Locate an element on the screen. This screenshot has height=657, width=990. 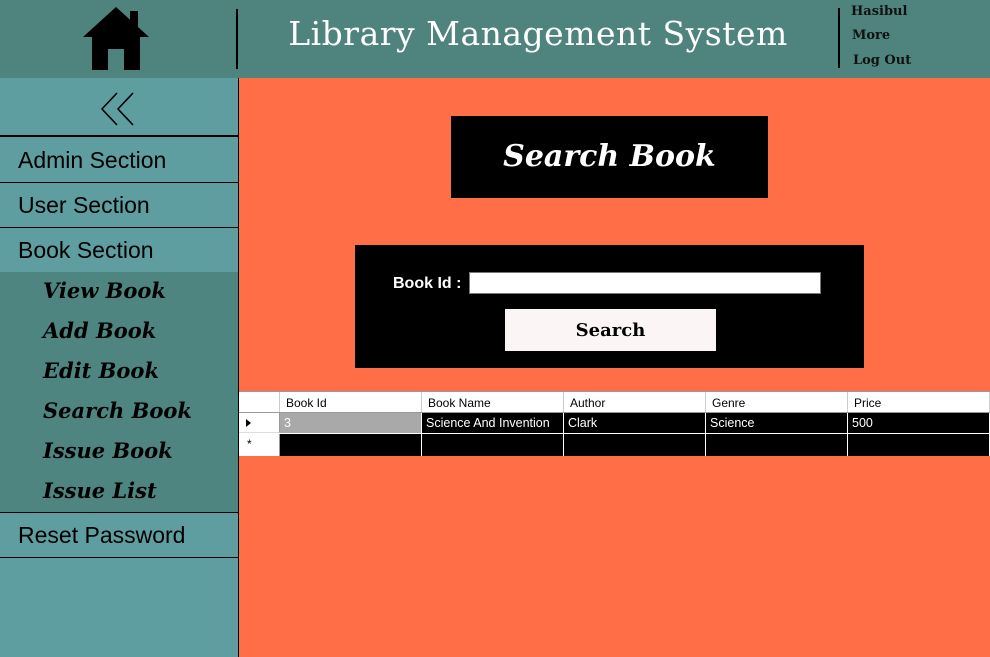
sidebar-item-book-section: Book Section is located at coordinates (119, 250).